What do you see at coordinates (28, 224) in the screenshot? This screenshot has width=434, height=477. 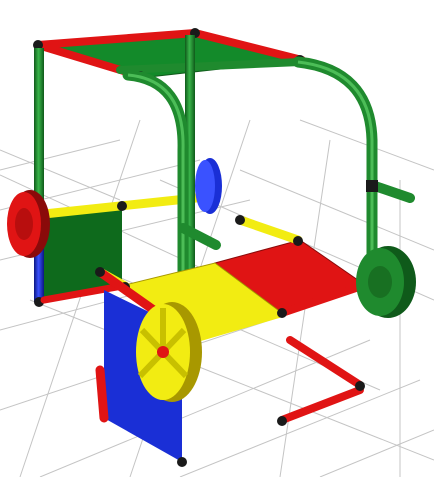 I see `red-wheel` at bounding box center [28, 224].